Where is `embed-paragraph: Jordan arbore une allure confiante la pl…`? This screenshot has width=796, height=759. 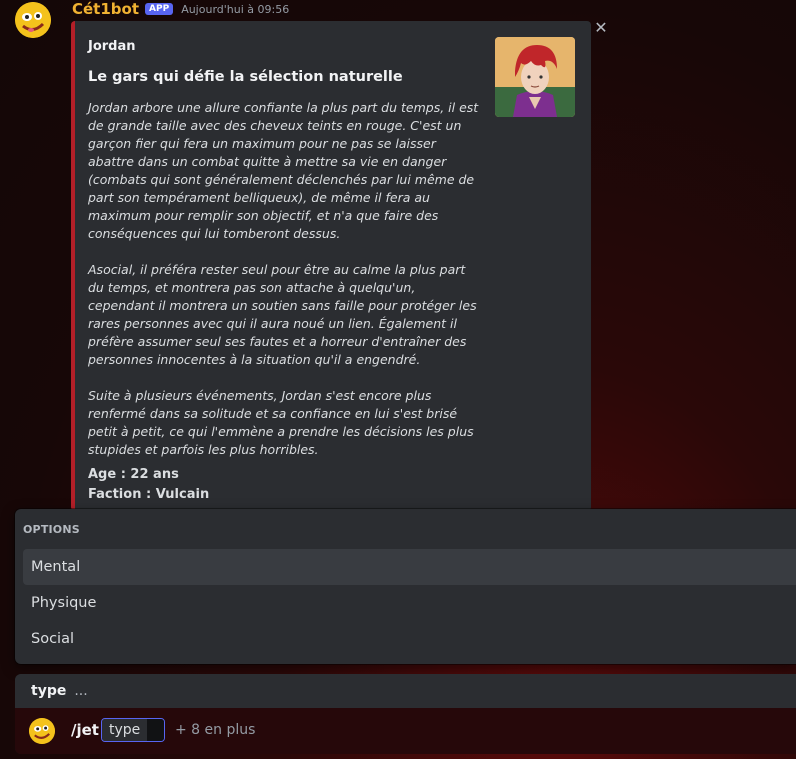
embed-paragraph: Jordan arbore une allure confiante la pl… is located at coordinates (283, 170).